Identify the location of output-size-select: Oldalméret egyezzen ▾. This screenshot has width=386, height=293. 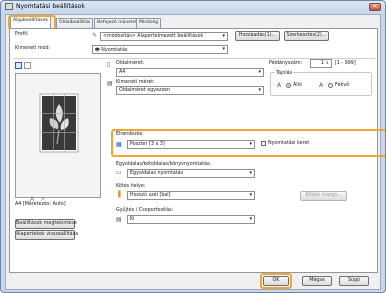
(190, 90).